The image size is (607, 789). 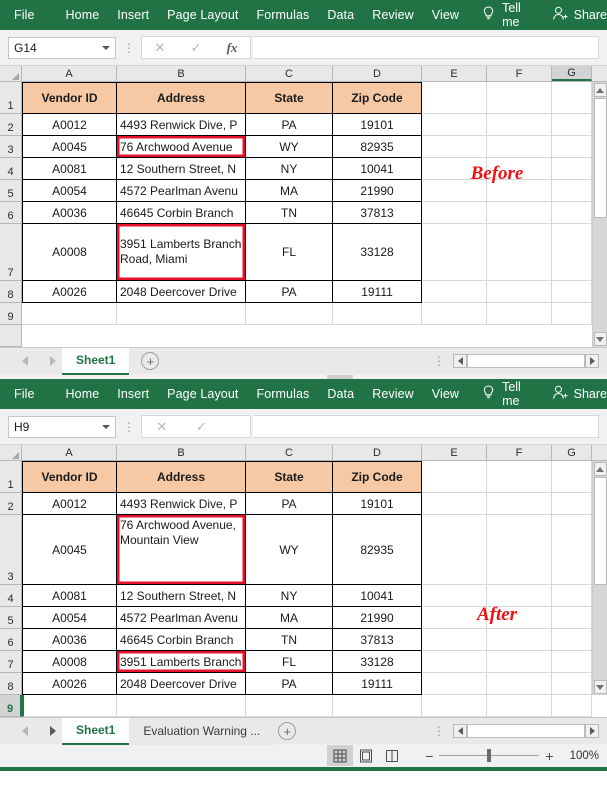 I want to click on cell-g9, so click(x=572, y=706).